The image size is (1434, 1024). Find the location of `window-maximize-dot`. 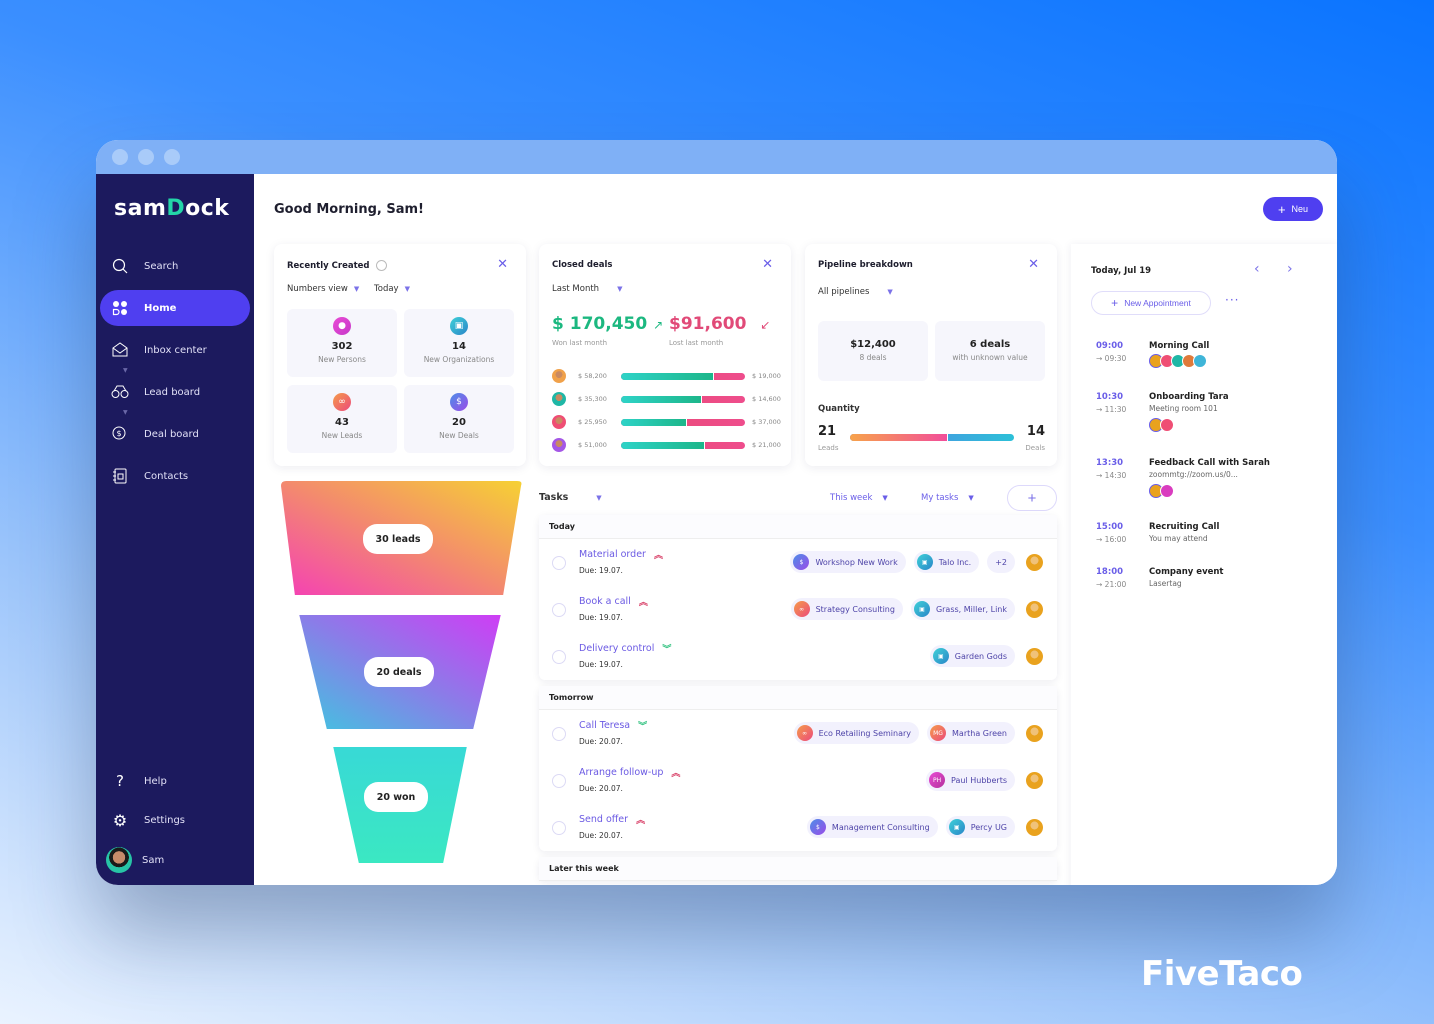

window-maximize-dot is located at coordinates (172, 157).